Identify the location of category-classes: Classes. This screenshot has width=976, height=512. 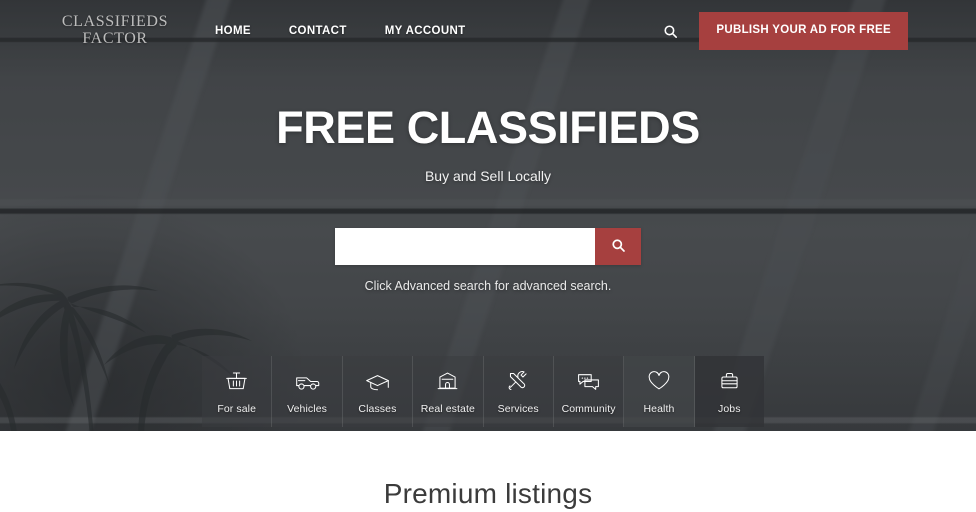
(378, 391).